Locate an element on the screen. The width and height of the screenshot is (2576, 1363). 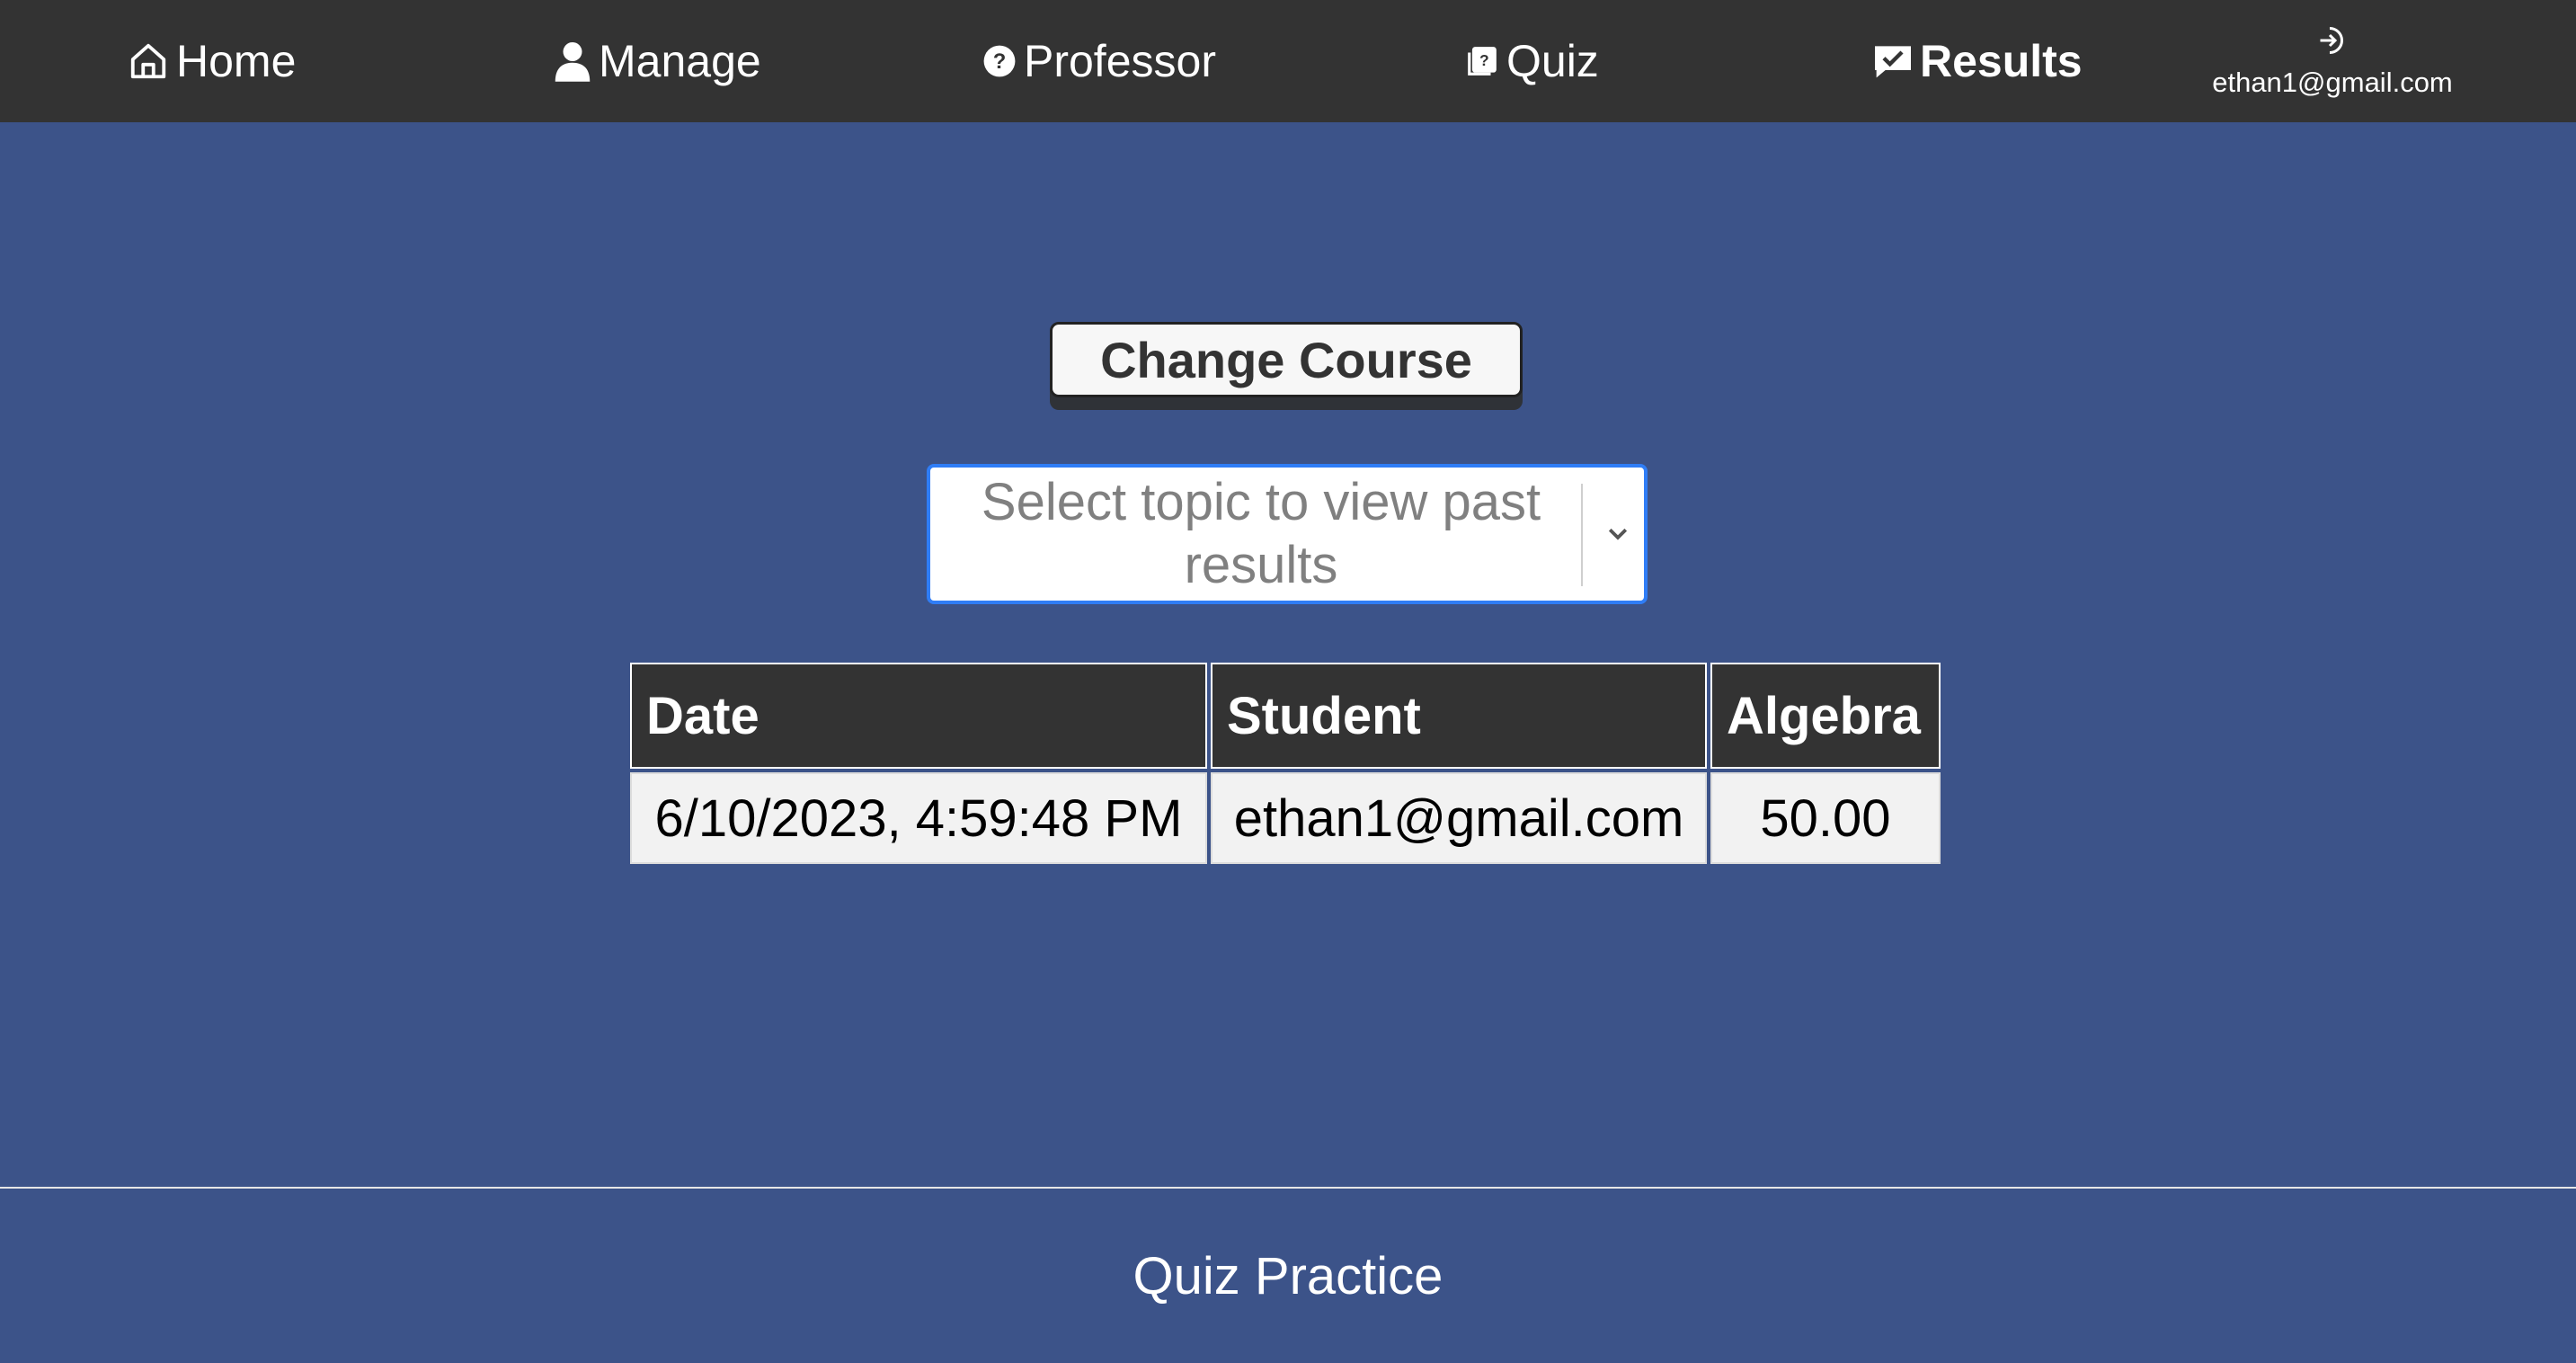
logout-icon is located at coordinates (2332, 42).